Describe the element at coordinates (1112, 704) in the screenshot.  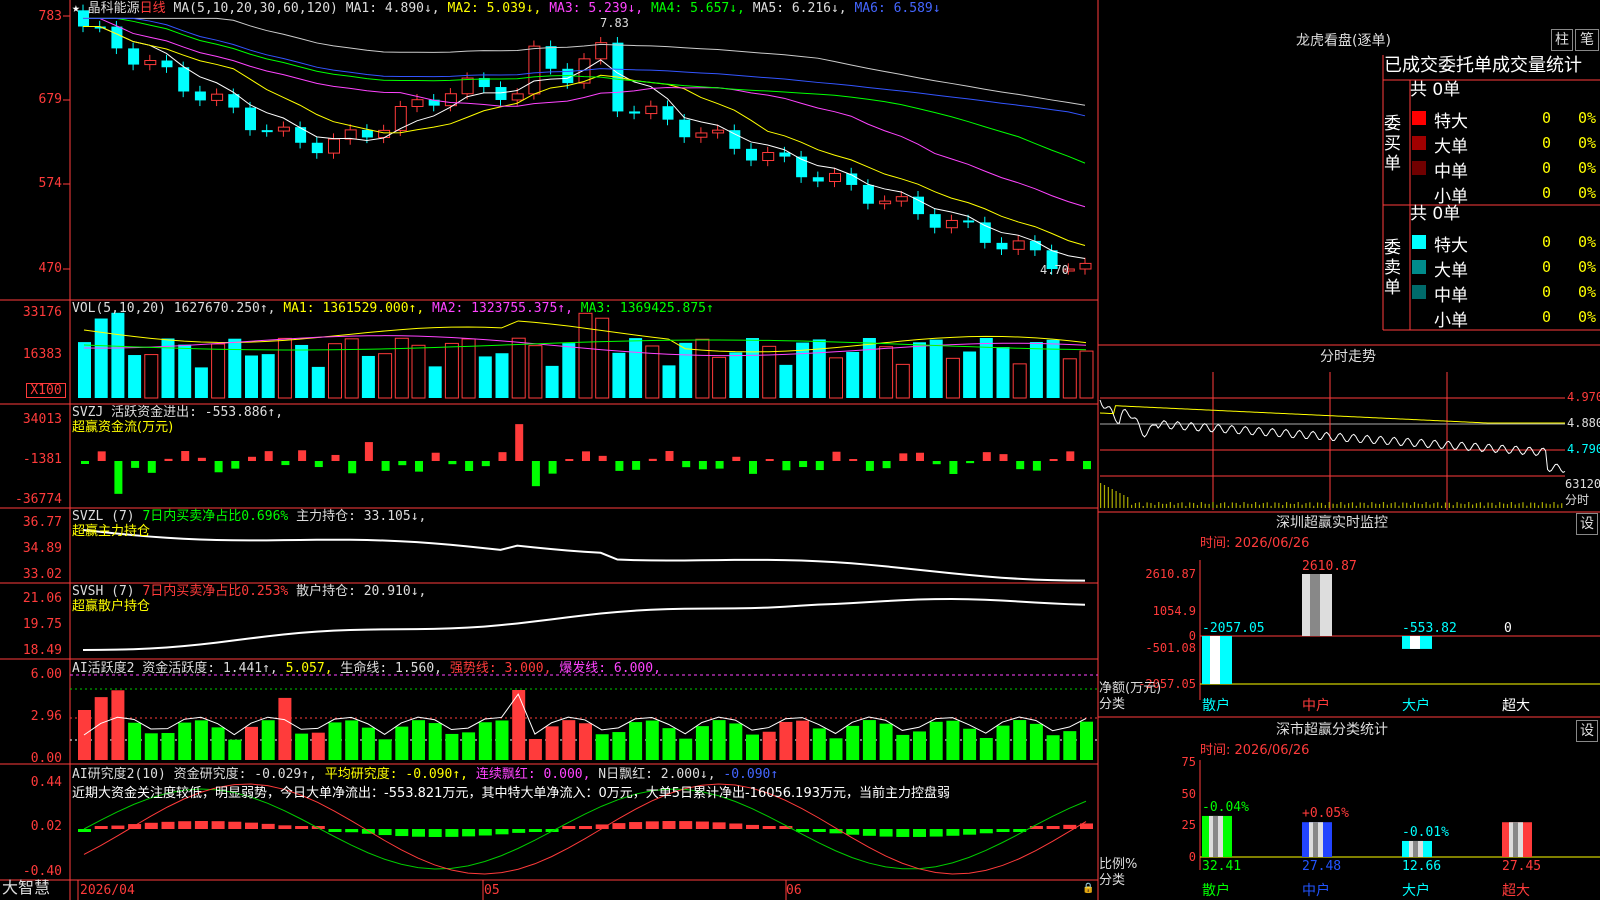
I see `monitor-xlabel: 分类` at that location.